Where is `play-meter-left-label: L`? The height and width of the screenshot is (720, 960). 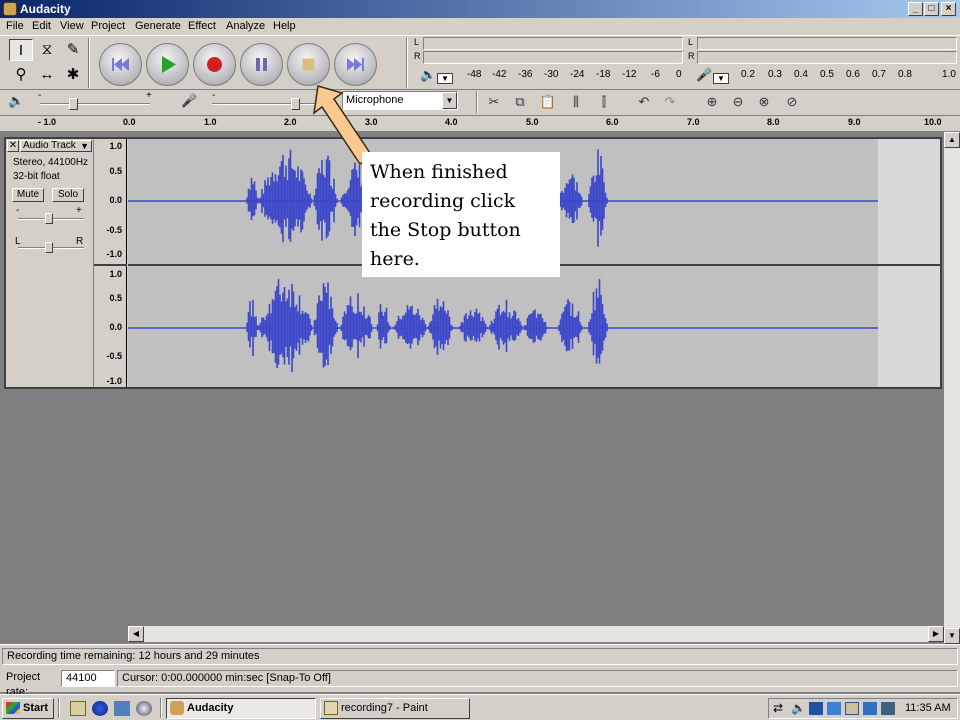 play-meter-left-label: L is located at coordinates (417, 42).